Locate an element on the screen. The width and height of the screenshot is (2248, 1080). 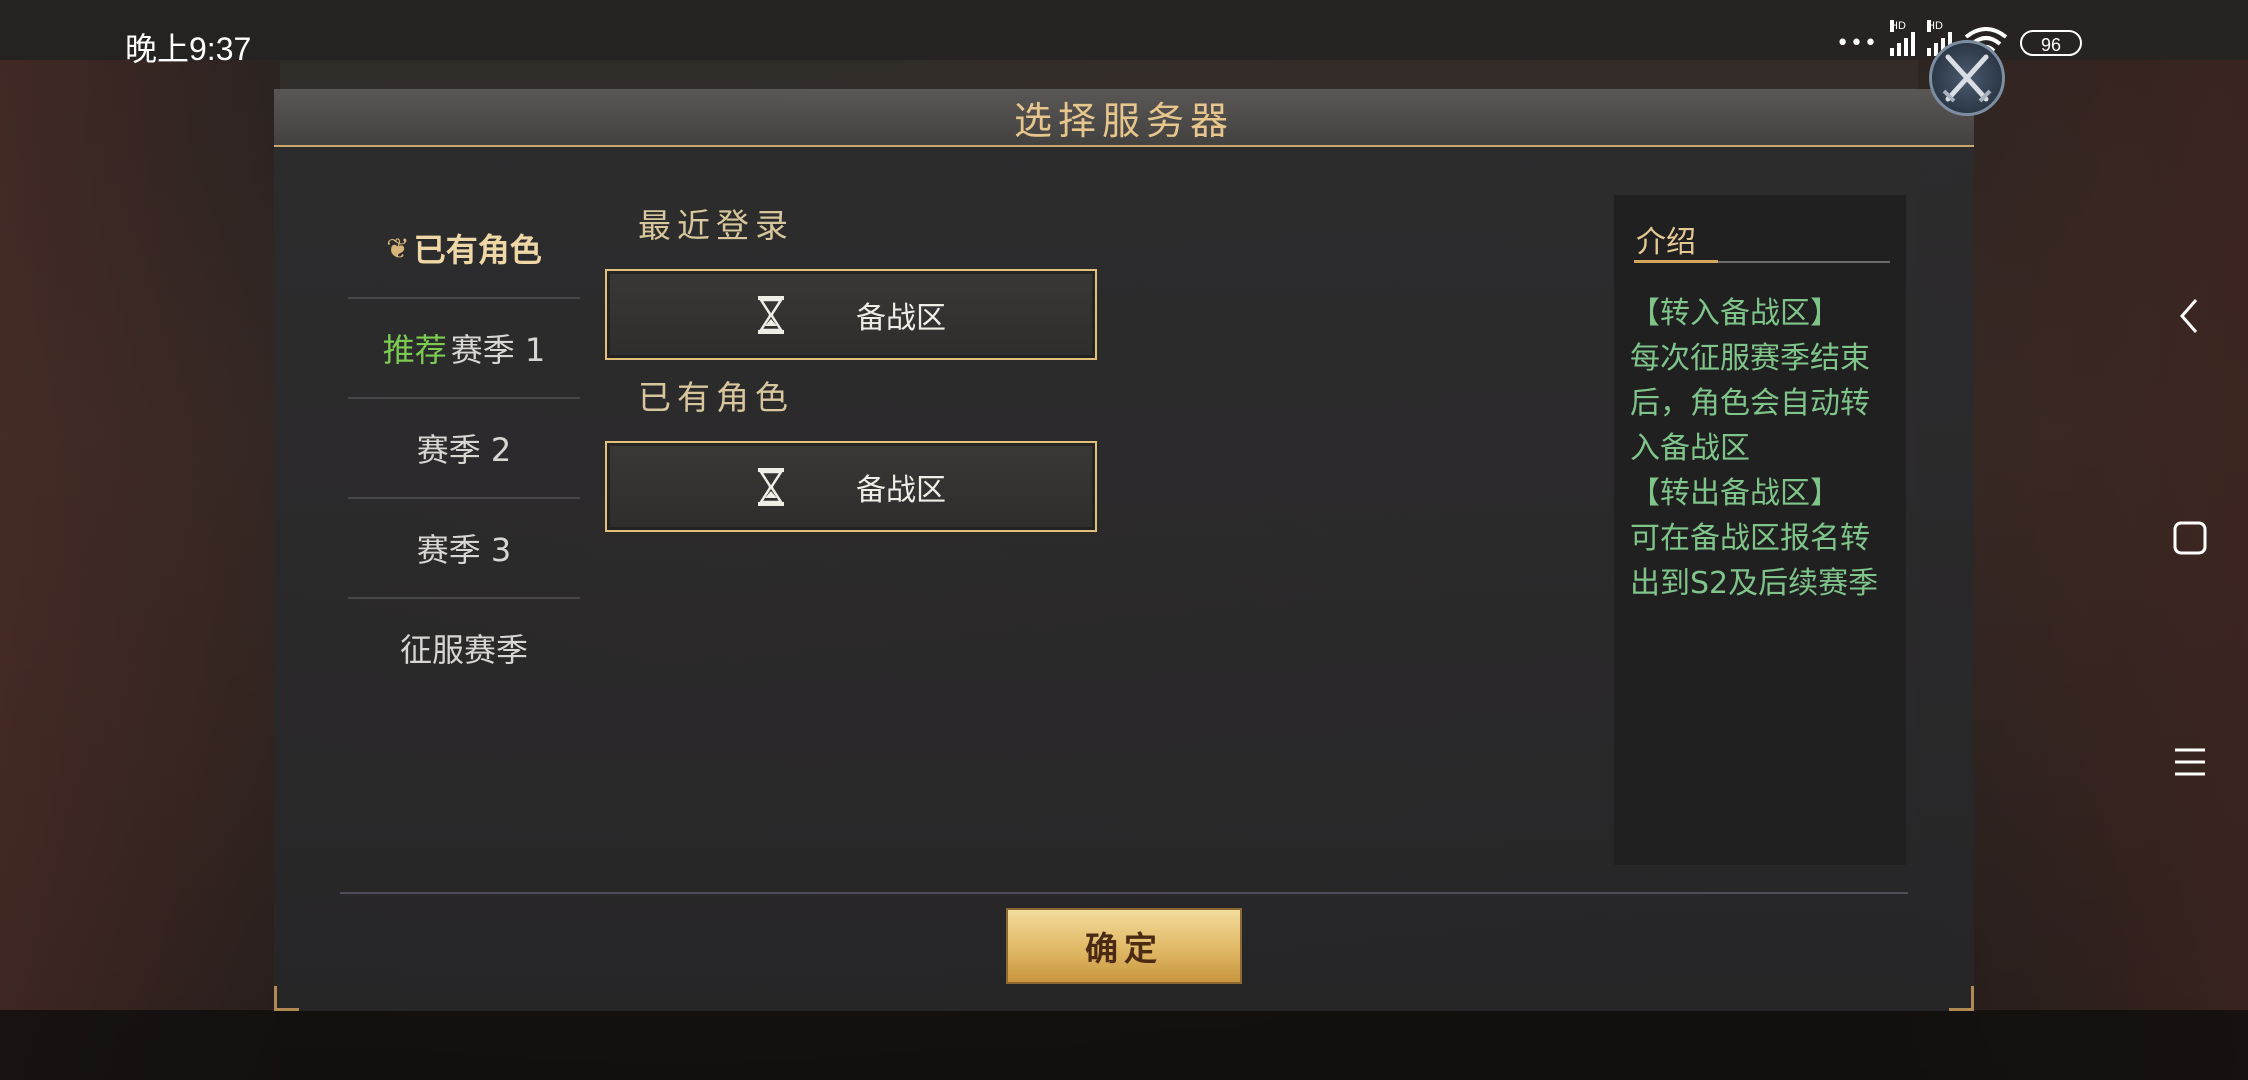
existing-server-button: 备战区 is located at coordinates (851, 486).